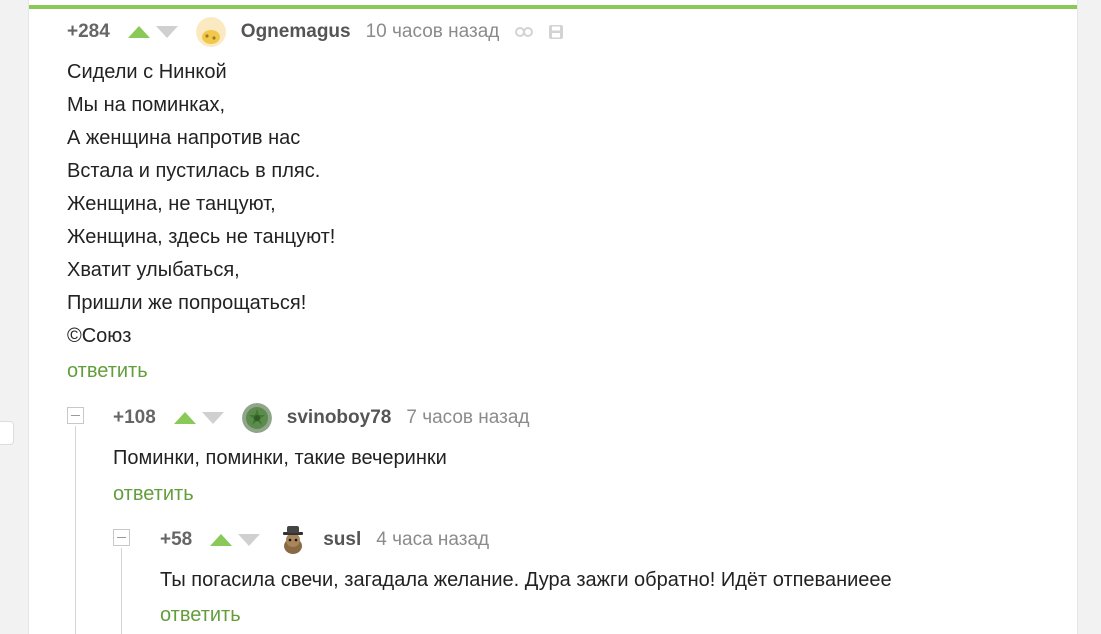  What do you see at coordinates (201, 237) in the screenshot?
I see `comment-line: Женщина, здесь не танцуют!` at bounding box center [201, 237].